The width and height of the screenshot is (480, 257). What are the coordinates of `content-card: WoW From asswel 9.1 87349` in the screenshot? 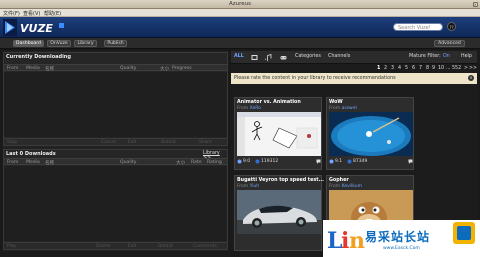 It's located at (370, 133).